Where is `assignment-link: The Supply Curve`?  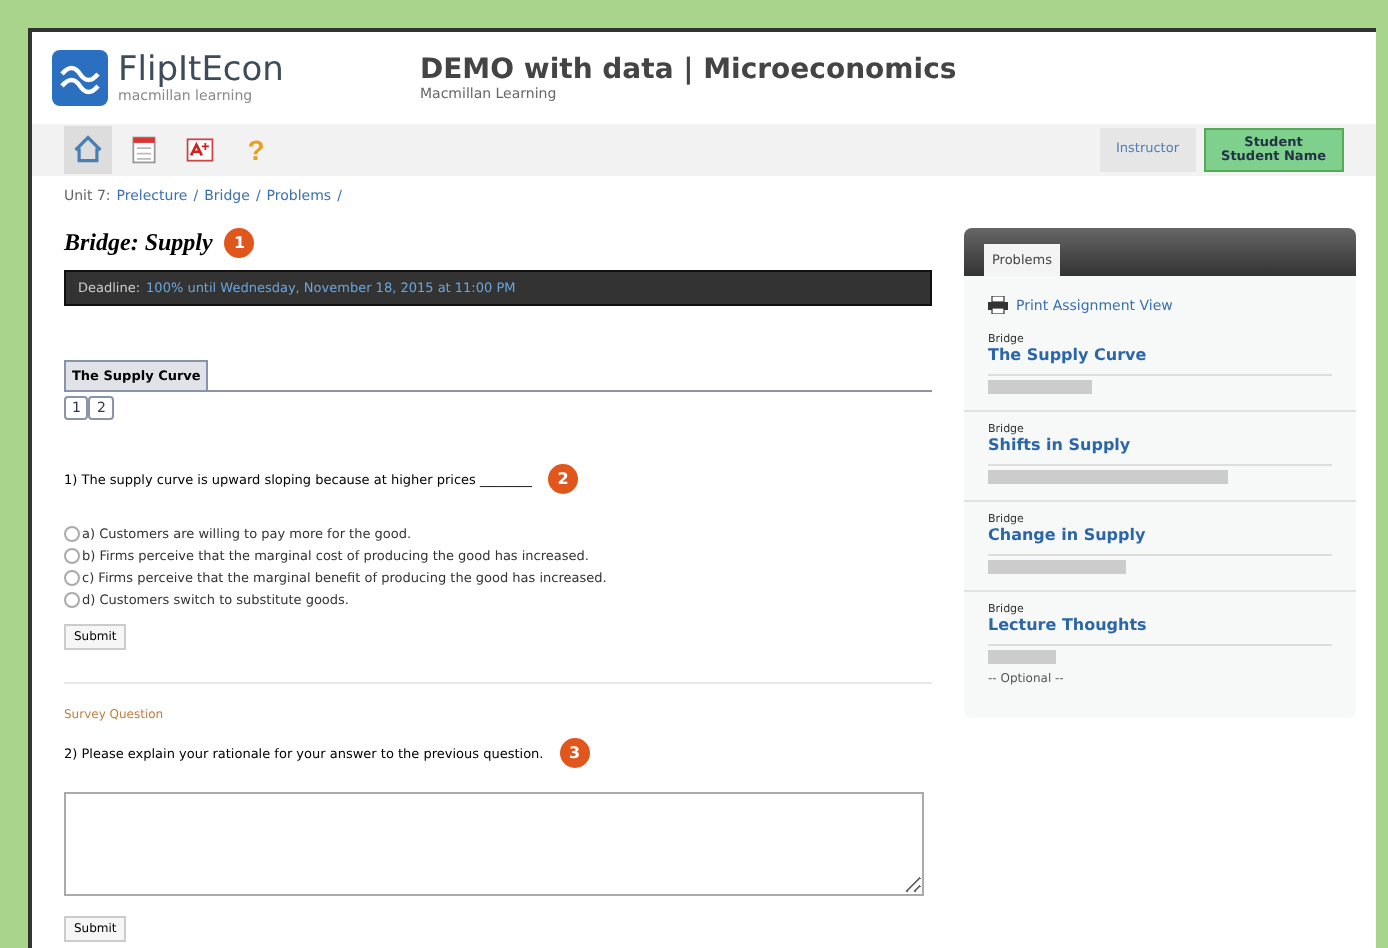
assignment-link: The Supply Curve is located at coordinates (1160, 355).